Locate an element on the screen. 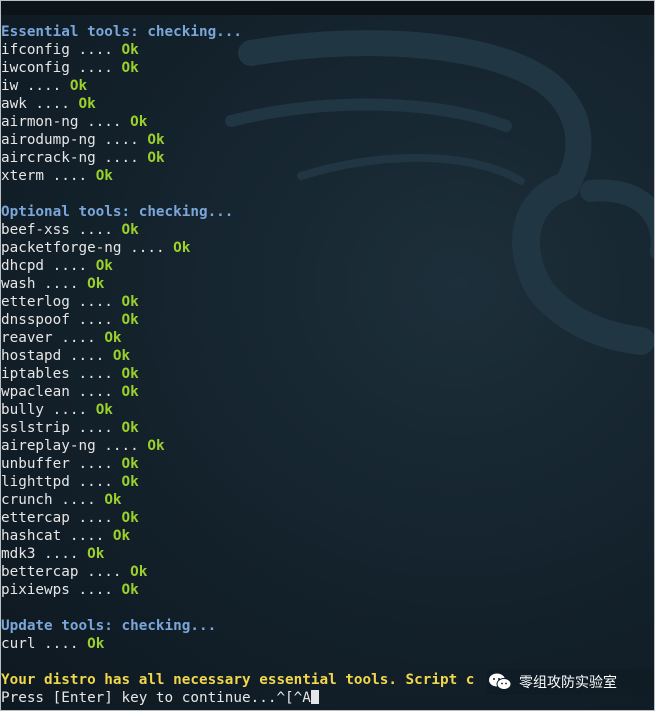 This screenshot has width=655, height=711. tool-check-line: dhcpd .... Ok is located at coordinates (327, 266).